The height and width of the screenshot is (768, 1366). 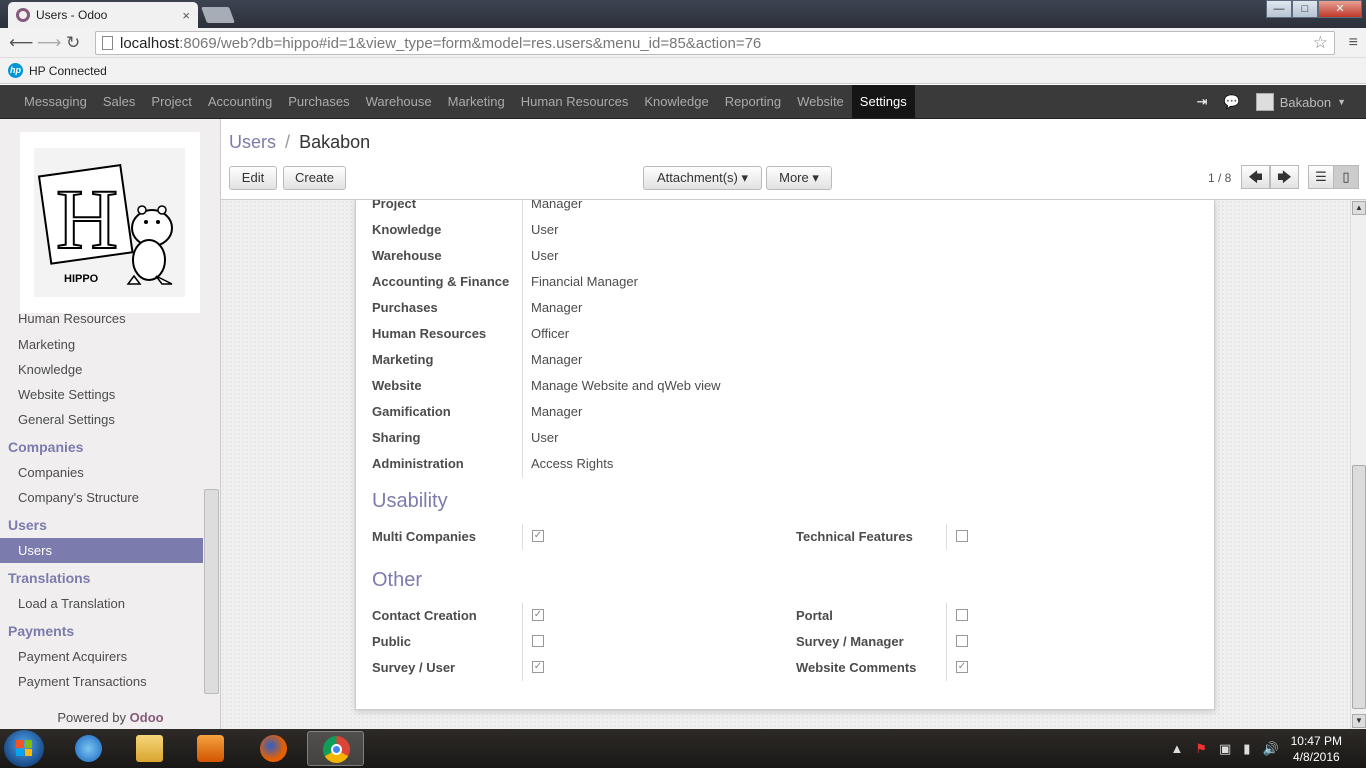 What do you see at coordinates (572, 642) in the screenshot?
I see `field-public: Public` at bounding box center [572, 642].